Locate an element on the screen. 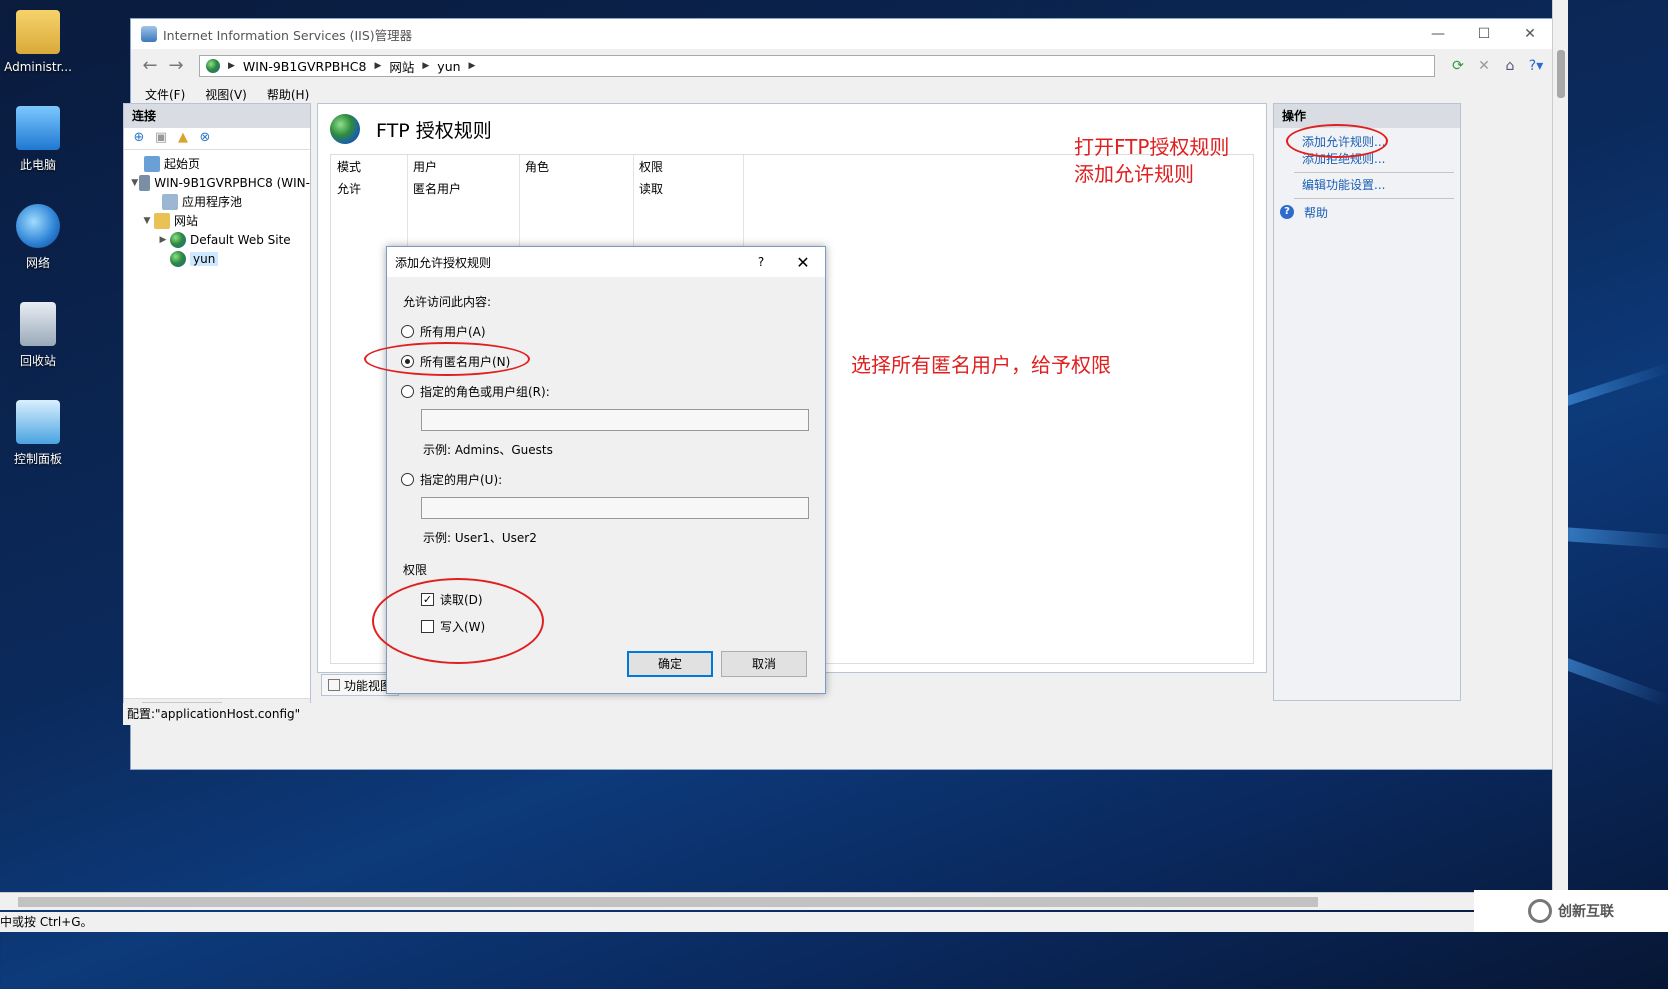 This screenshot has width=1668, height=989. computer-icon is located at coordinates (38, 128).